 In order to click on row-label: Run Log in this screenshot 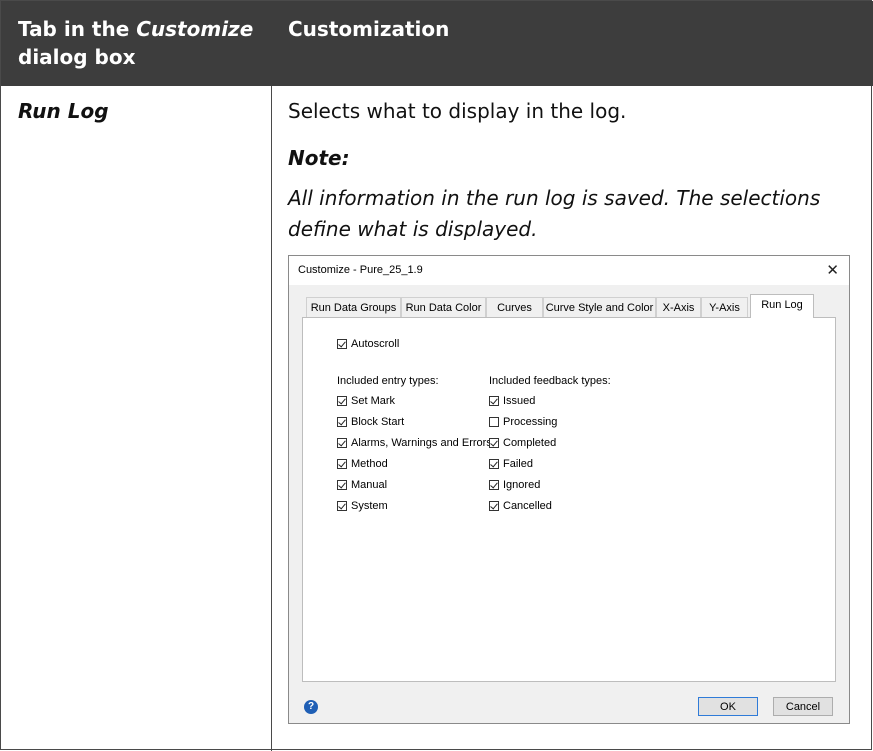, I will do `click(63, 111)`.